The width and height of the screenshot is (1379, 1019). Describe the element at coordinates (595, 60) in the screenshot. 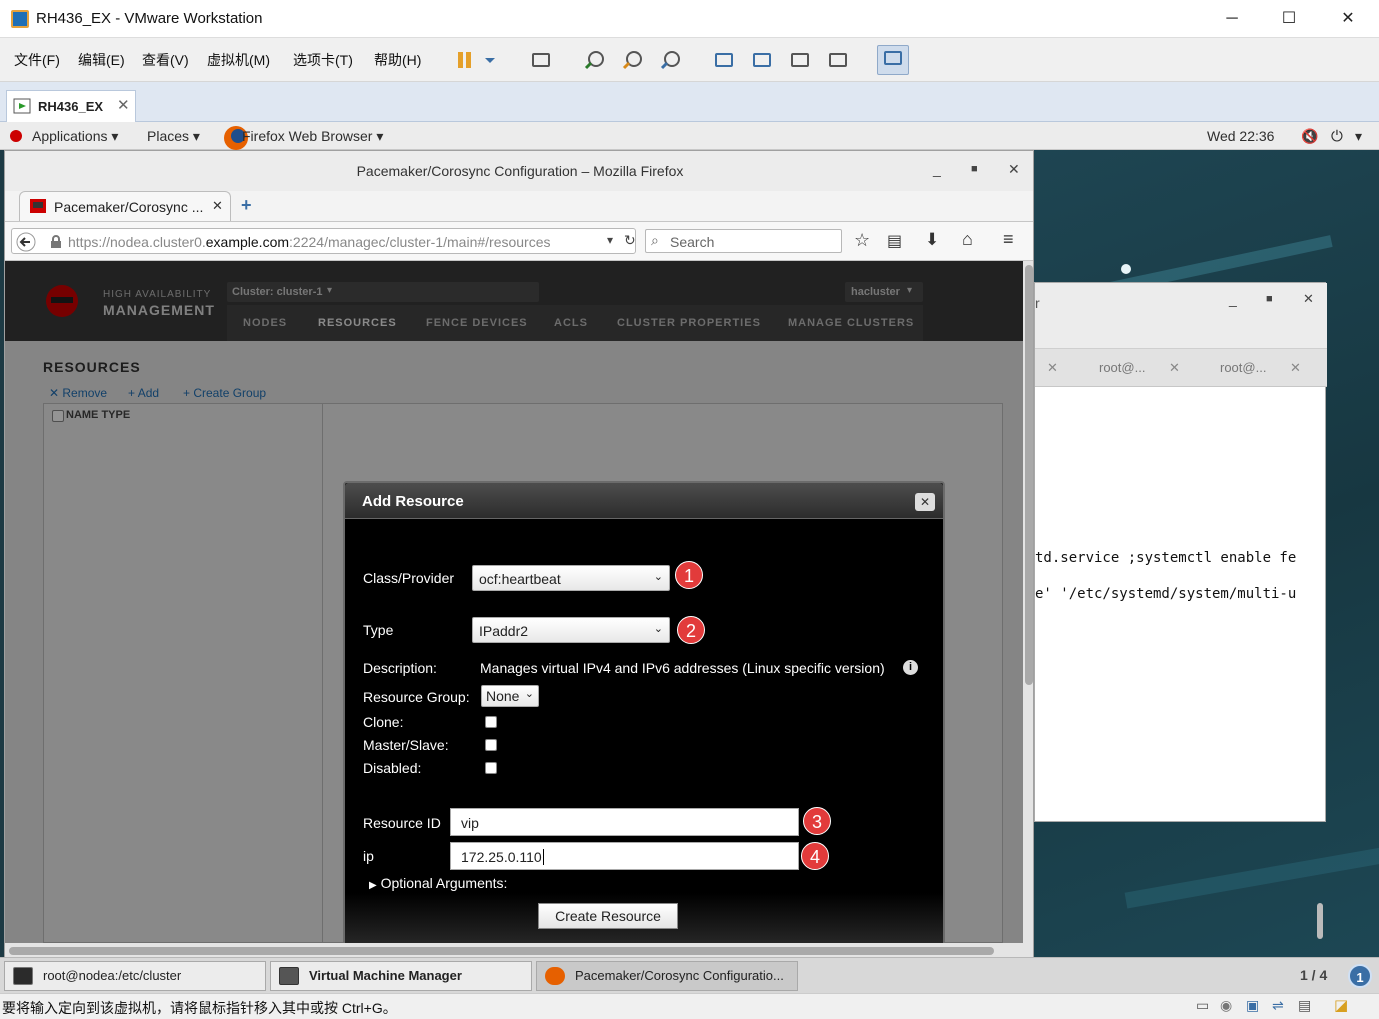

I see `snapshot-icon` at that location.